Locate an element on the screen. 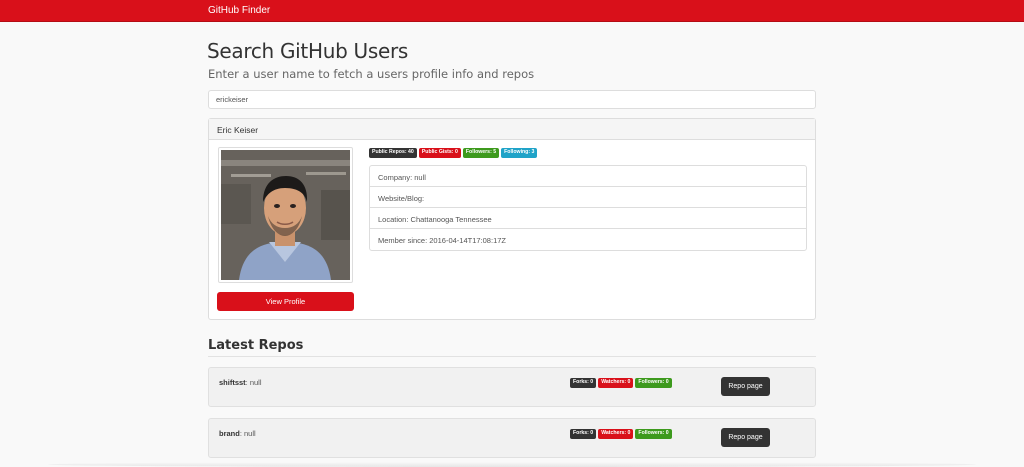 Image resolution: width=1024 pixels, height=467 pixels. user-photo-icon is located at coordinates (285, 215).